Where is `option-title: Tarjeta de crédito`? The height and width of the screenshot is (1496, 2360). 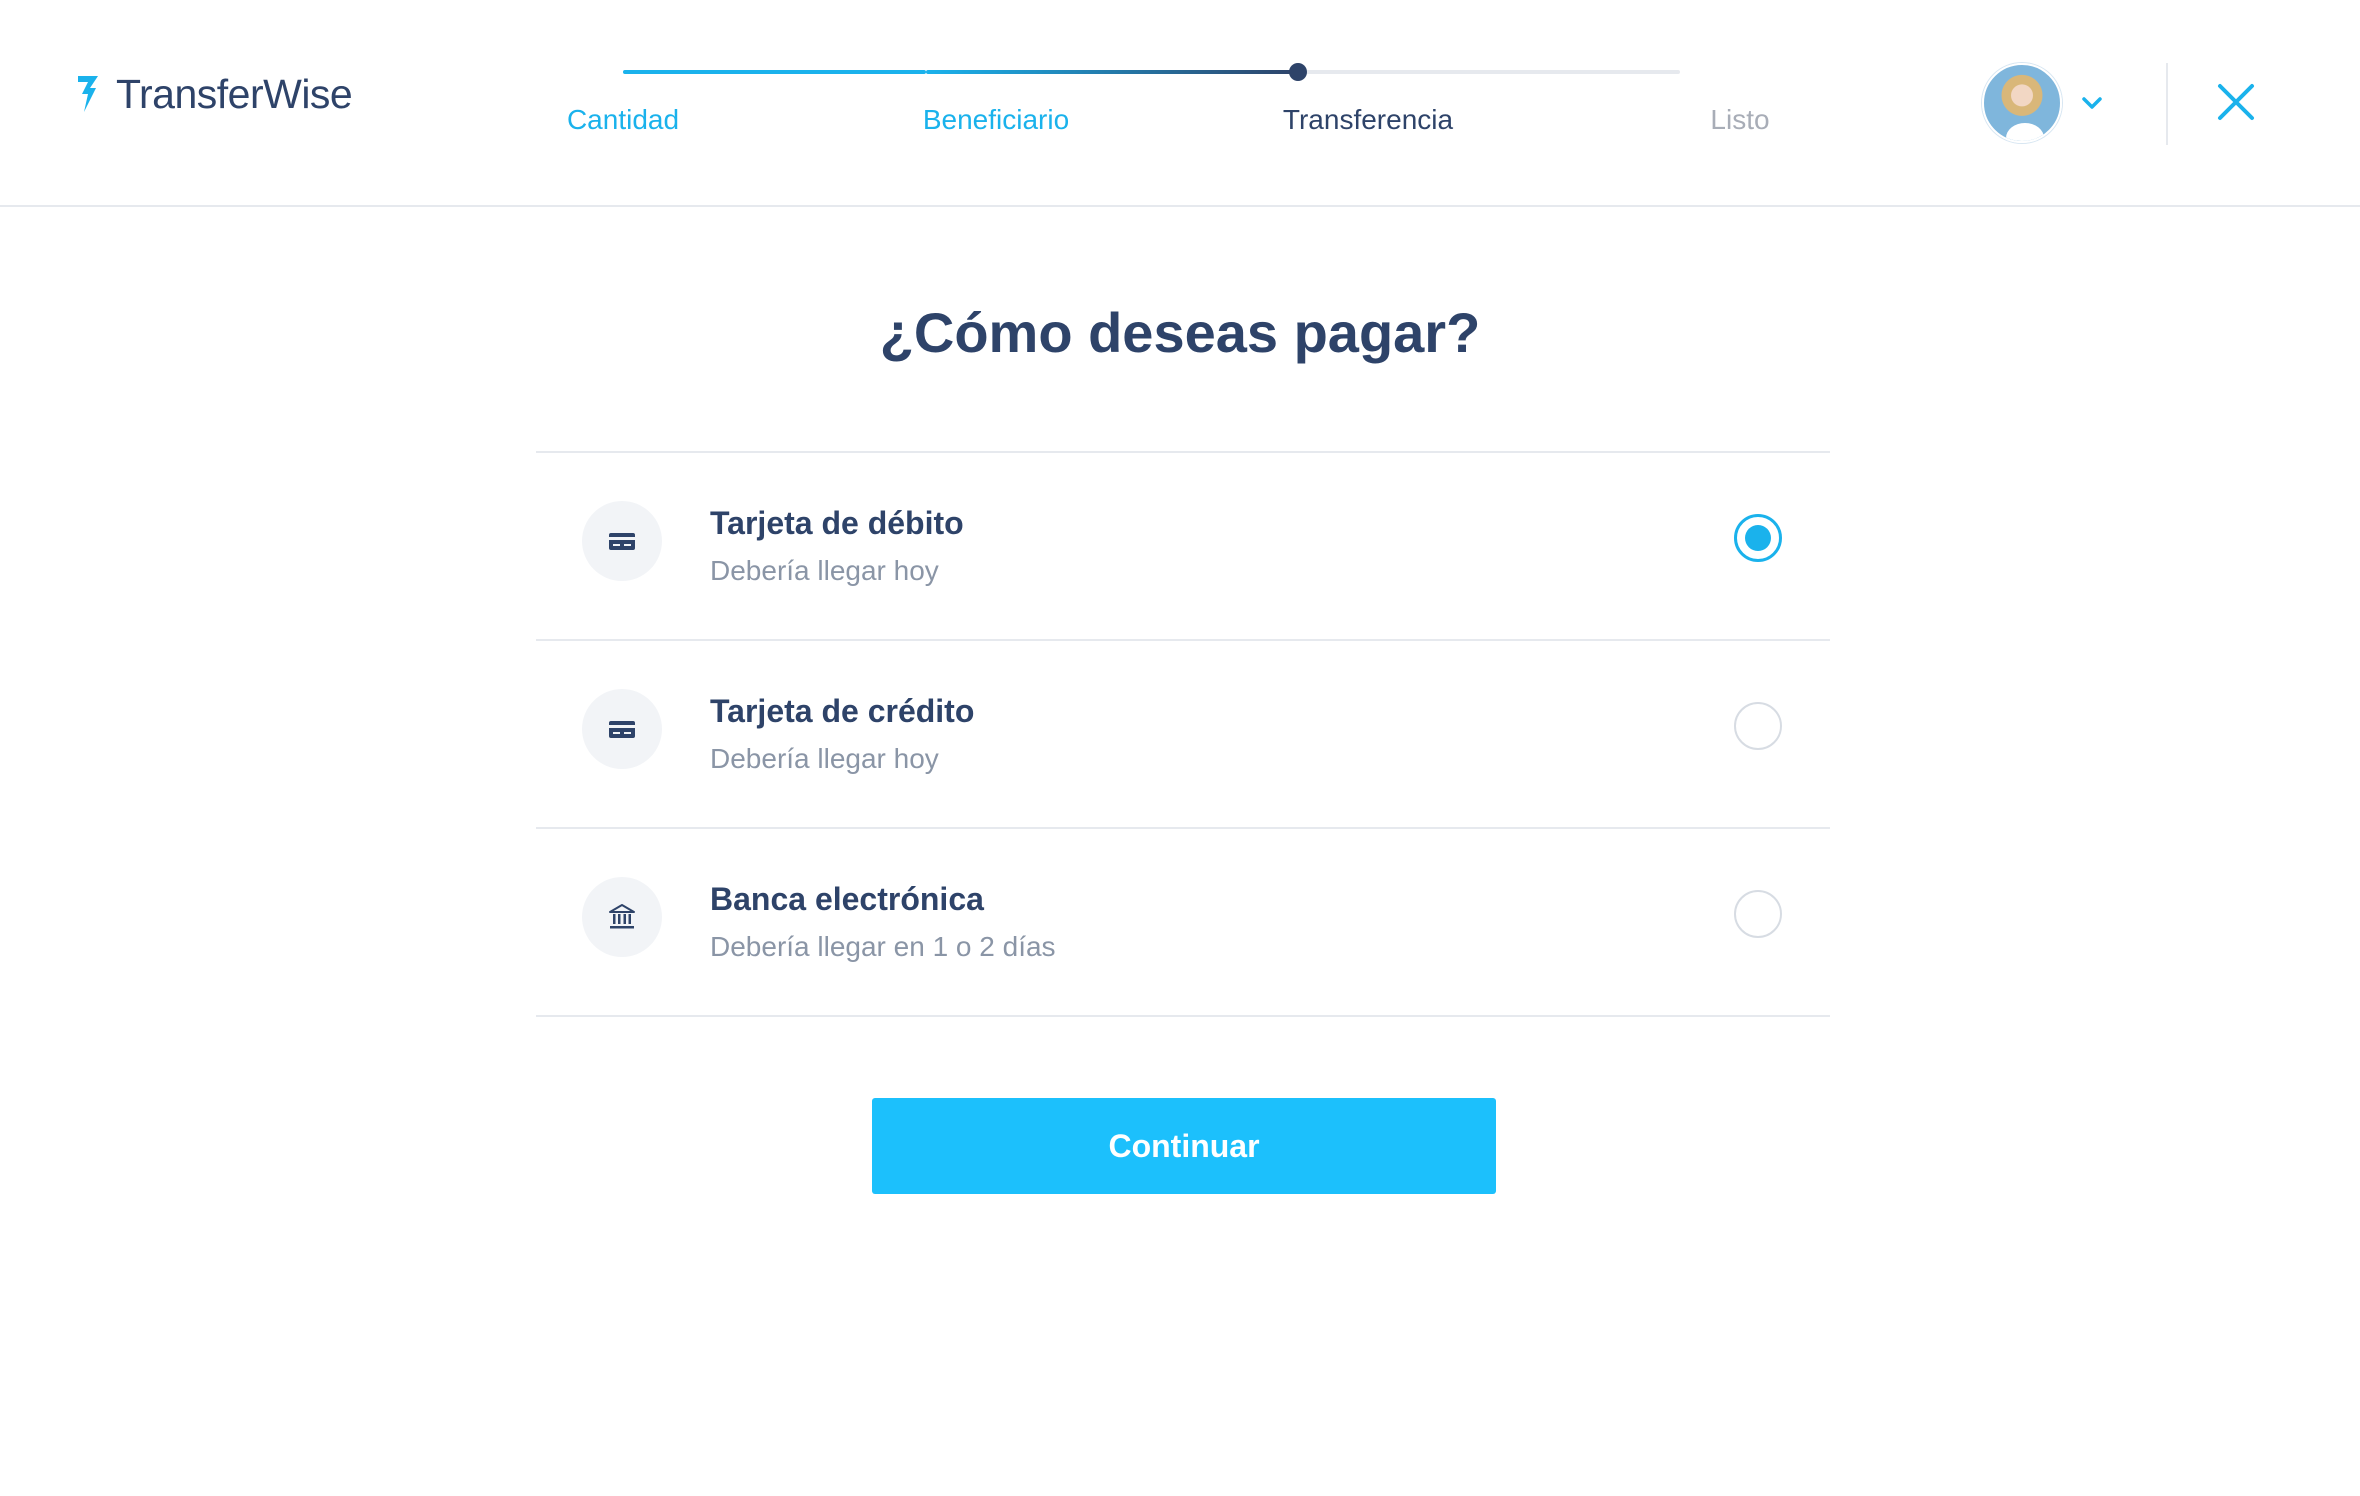
option-title: Tarjeta de crédito is located at coordinates (842, 711).